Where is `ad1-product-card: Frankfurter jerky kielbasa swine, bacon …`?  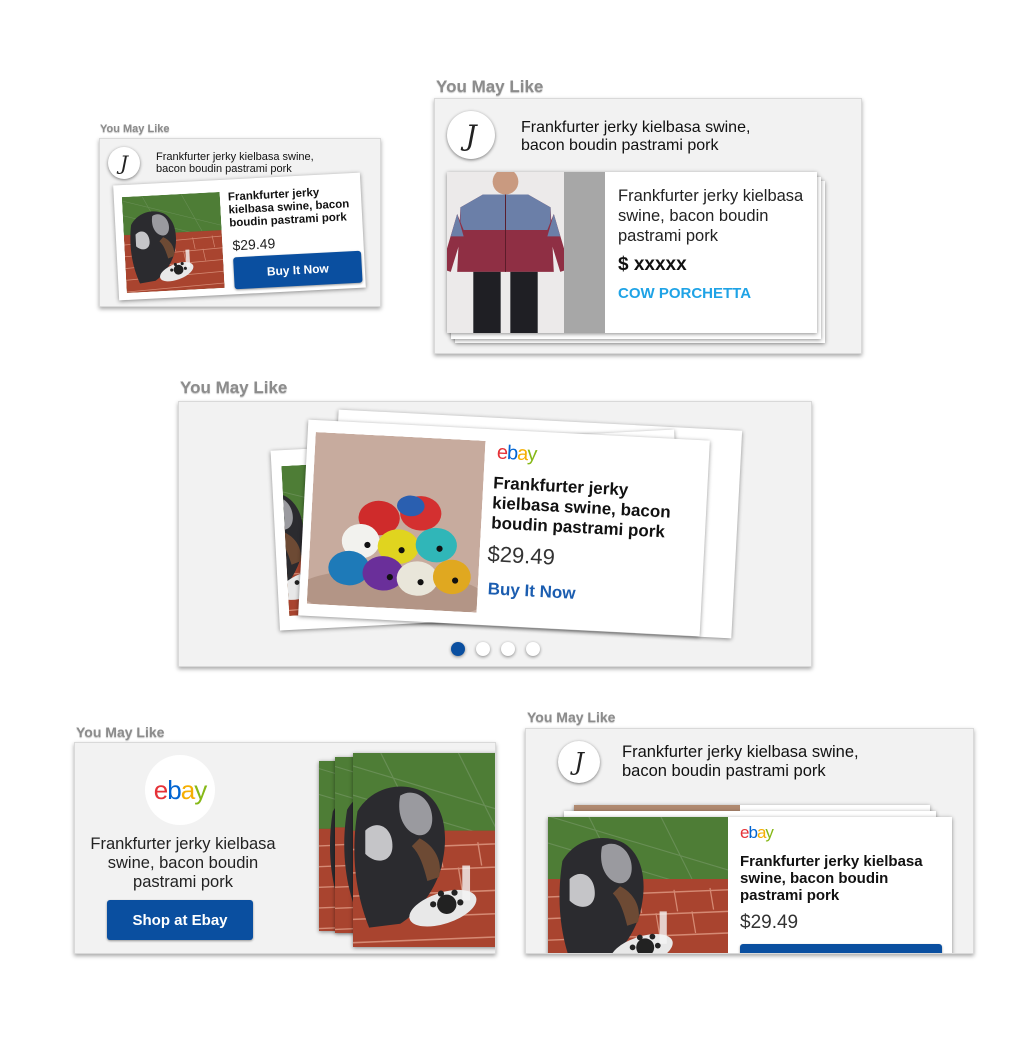
ad1-product-card: Frankfurter jerky kielbasa swine, bacon … is located at coordinates (239, 236).